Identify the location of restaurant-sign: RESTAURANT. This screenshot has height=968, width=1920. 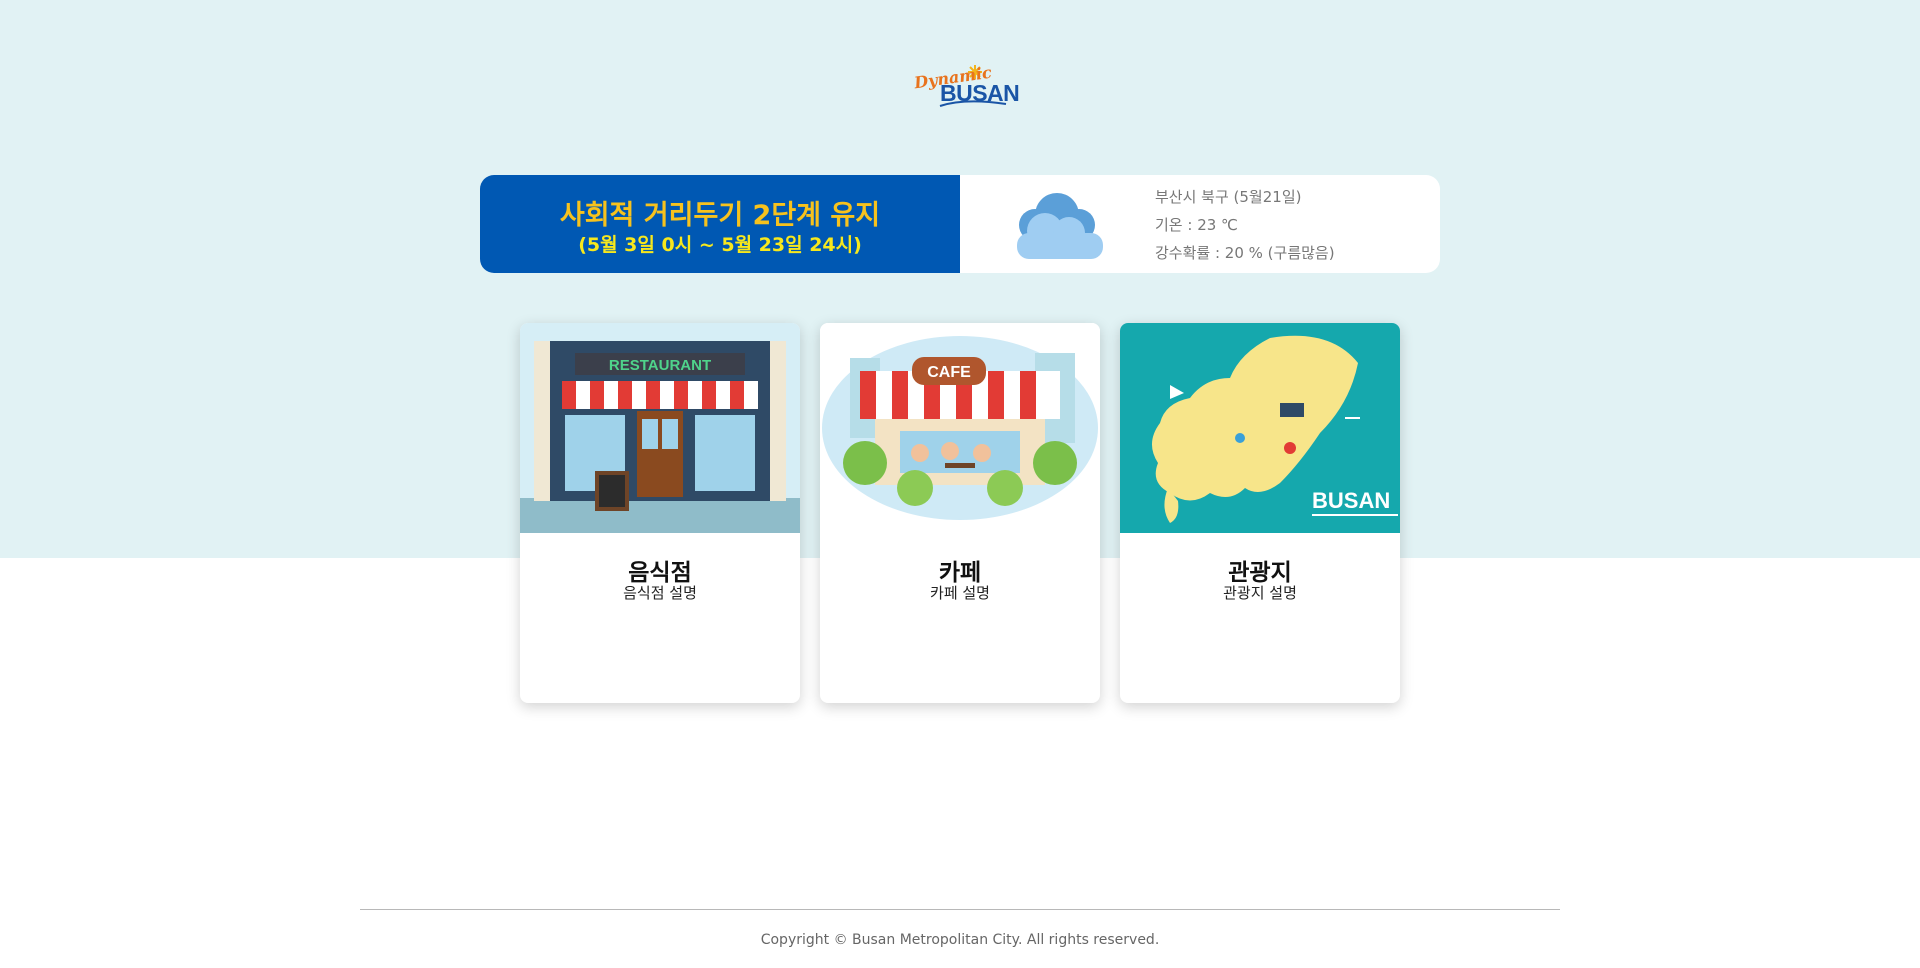
(660, 365).